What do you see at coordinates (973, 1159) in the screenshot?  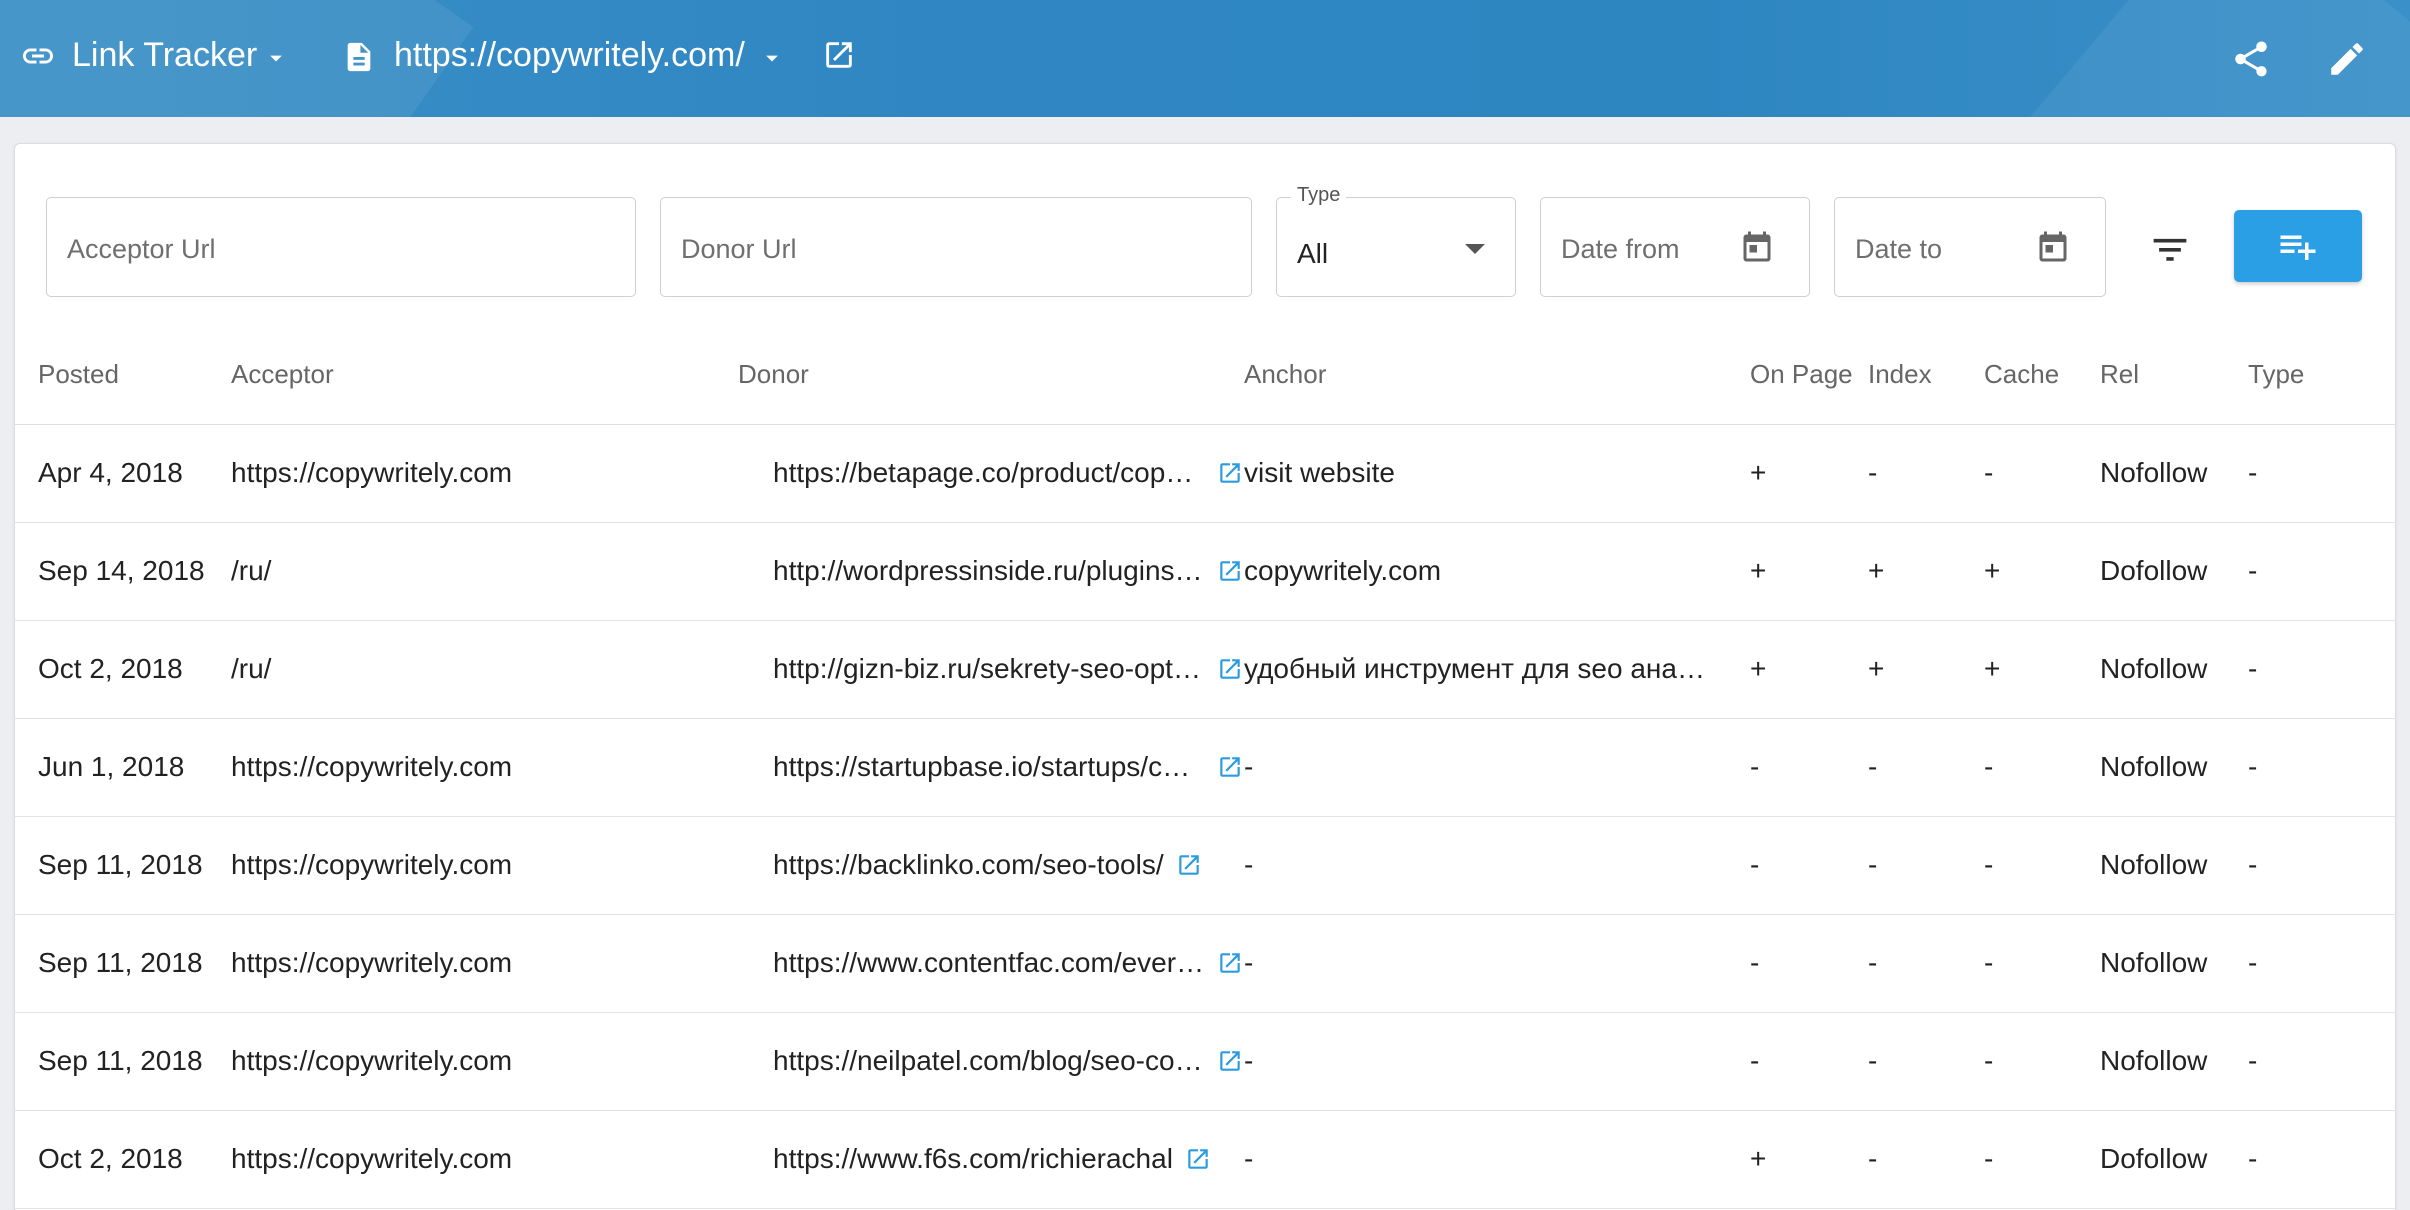 I see `donor-link: https://www.f6s.com/richierachal` at bounding box center [973, 1159].